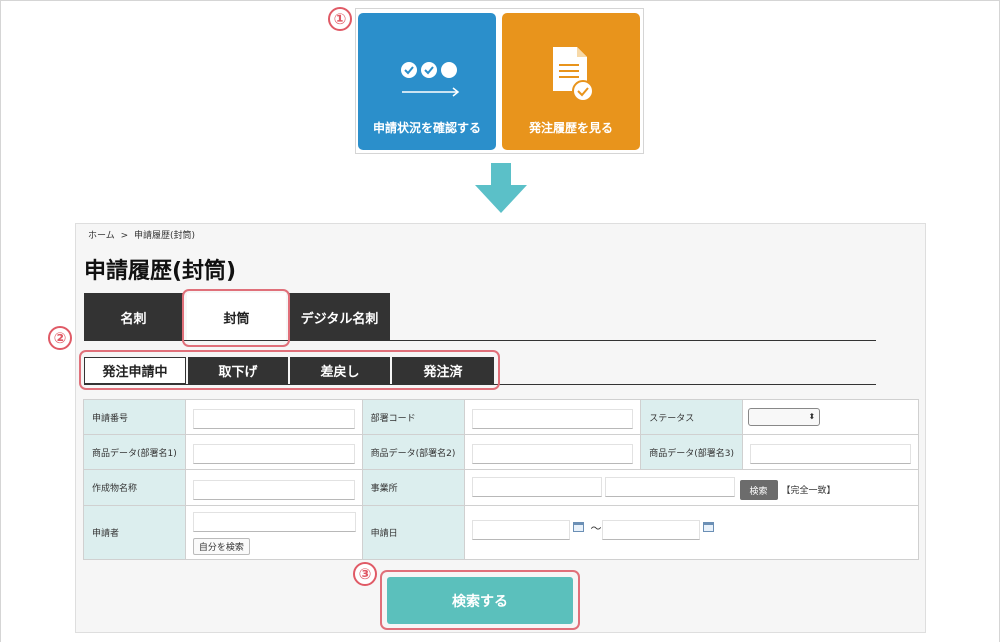 The width and height of the screenshot is (1000, 642). Describe the element at coordinates (134, 417) in the screenshot. I see `label-application-number: 申請番号` at that location.